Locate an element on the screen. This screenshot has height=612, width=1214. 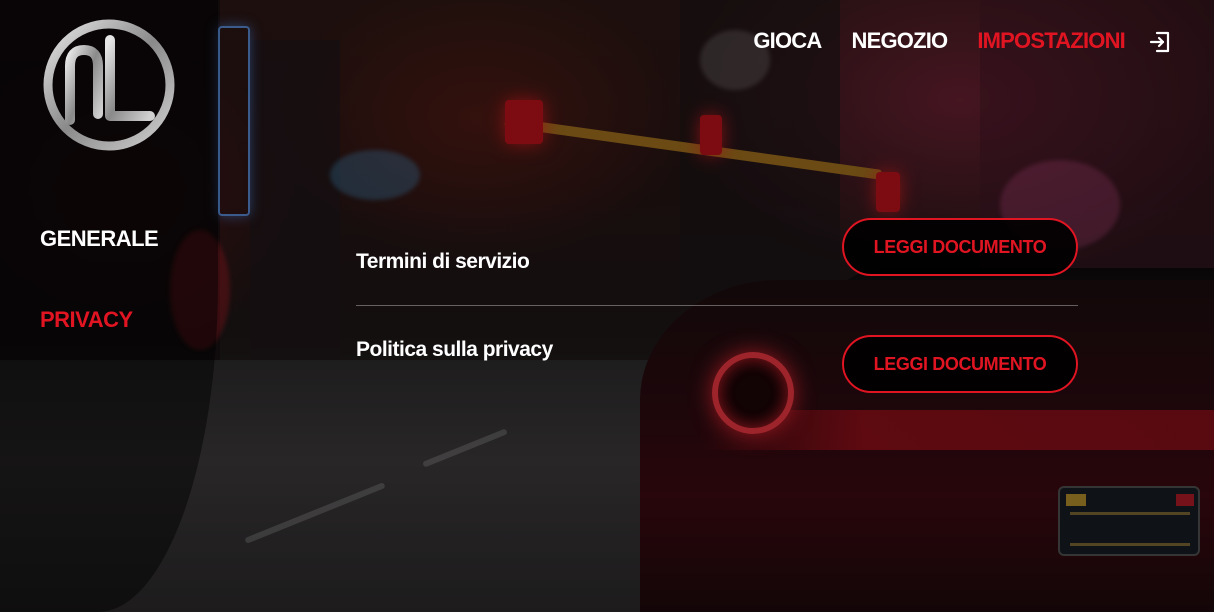
read-privacy-policy-button: LEGGI DOCUMENTO is located at coordinates (960, 364).